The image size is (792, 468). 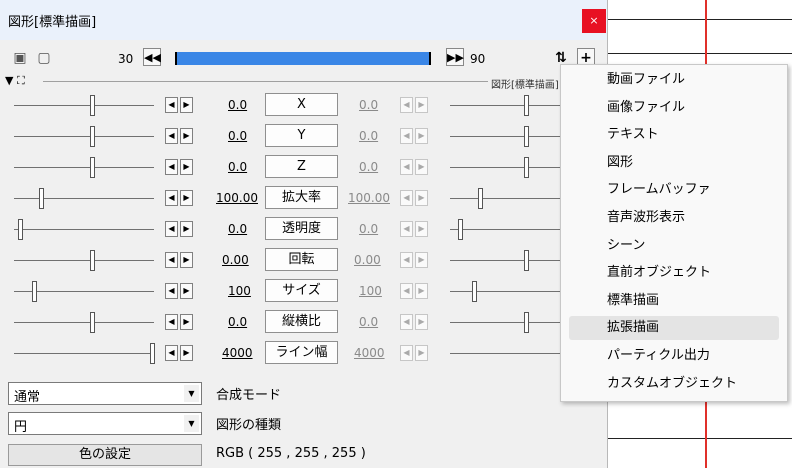 What do you see at coordinates (455, 57) in the screenshot?
I see `next-keyframe-button: ▶▶` at bounding box center [455, 57].